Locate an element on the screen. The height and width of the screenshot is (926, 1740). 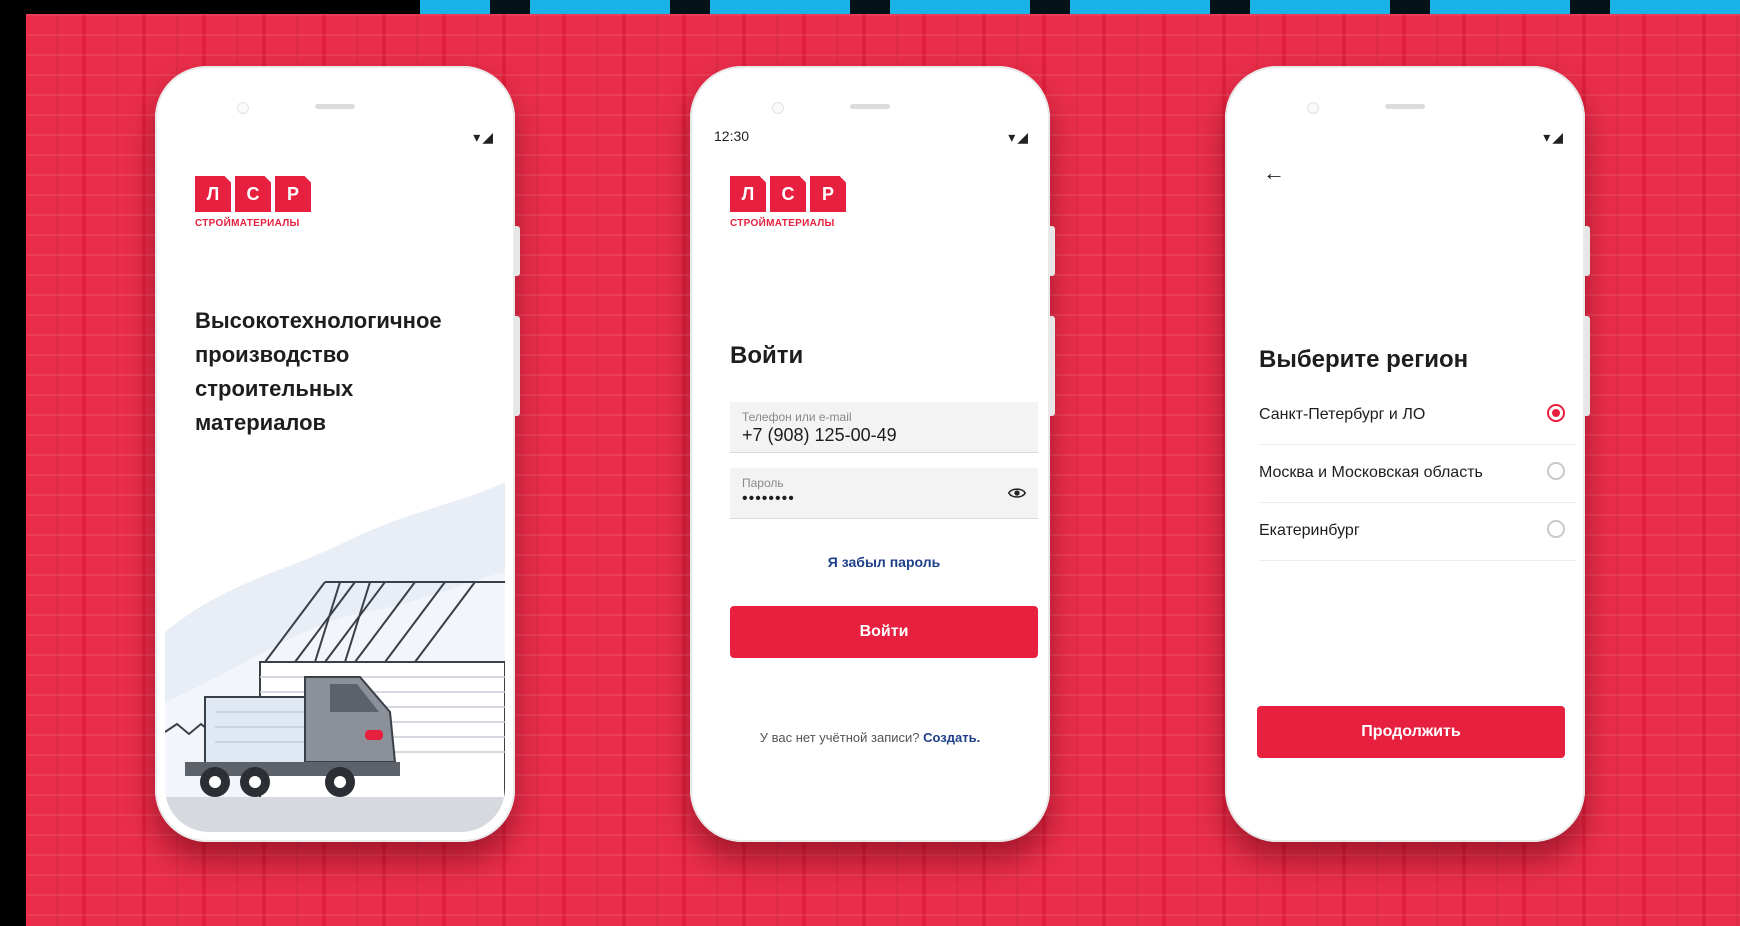
back-arrow-icon: ← is located at coordinates (1274, 173).